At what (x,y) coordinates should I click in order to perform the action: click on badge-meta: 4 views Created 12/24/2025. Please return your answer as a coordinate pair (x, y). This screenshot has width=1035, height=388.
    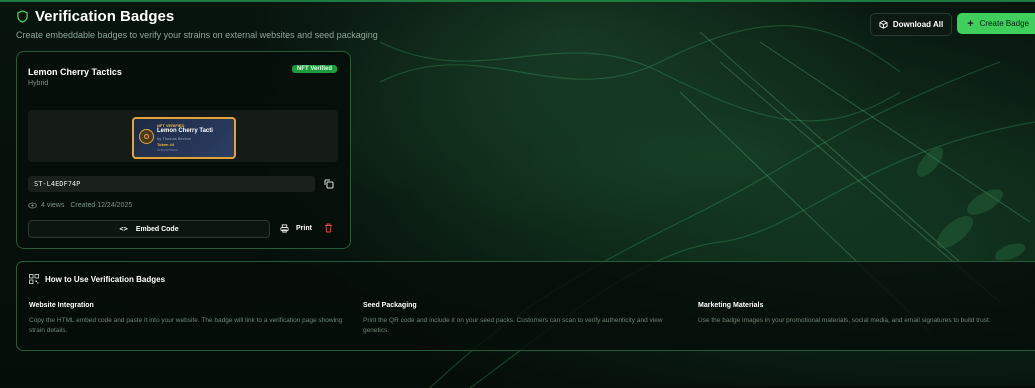
    Looking at the image, I should click on (80, 205).